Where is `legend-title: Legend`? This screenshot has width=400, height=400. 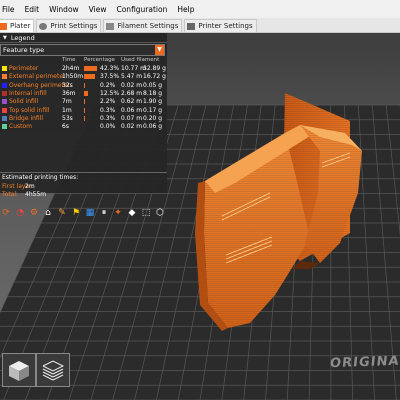
legend-title: Legend is located at coordinates (22, 37).